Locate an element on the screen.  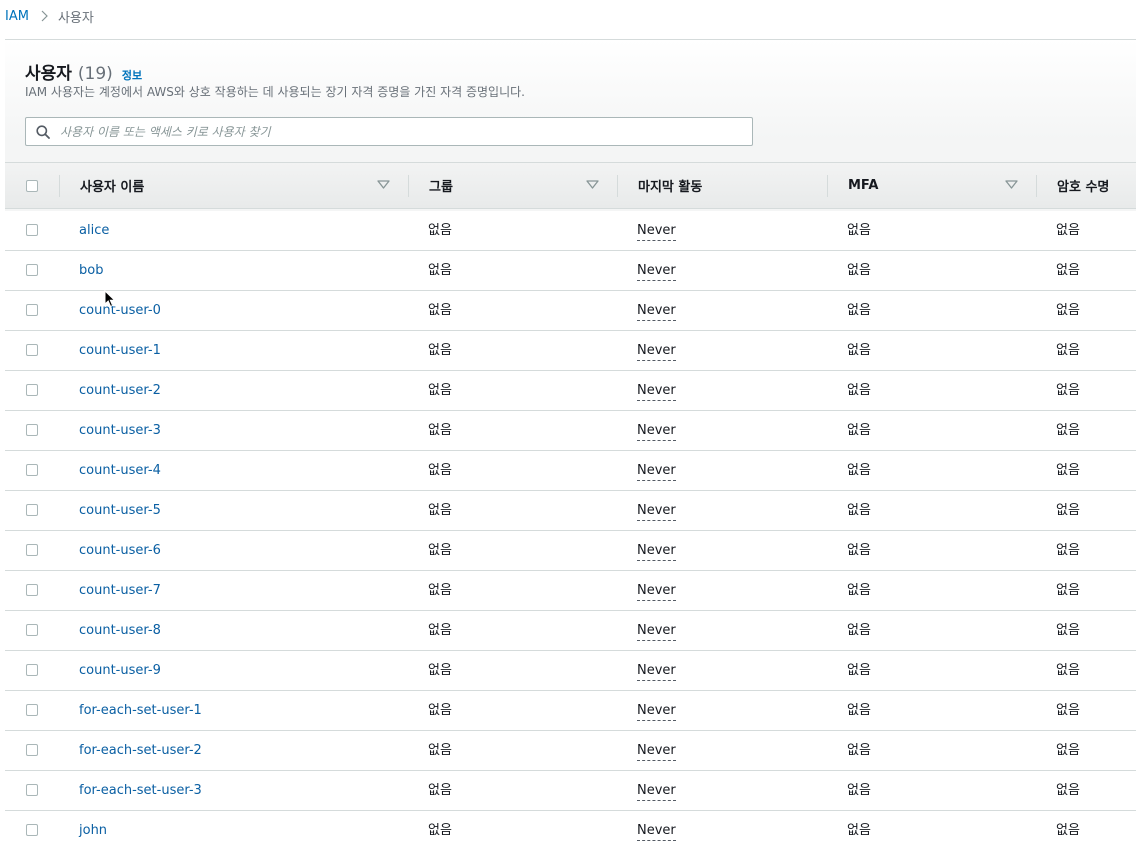
table-row: for-each-set-user-3 없음 Never 없음 없음 is located at coordinates (570, 791).